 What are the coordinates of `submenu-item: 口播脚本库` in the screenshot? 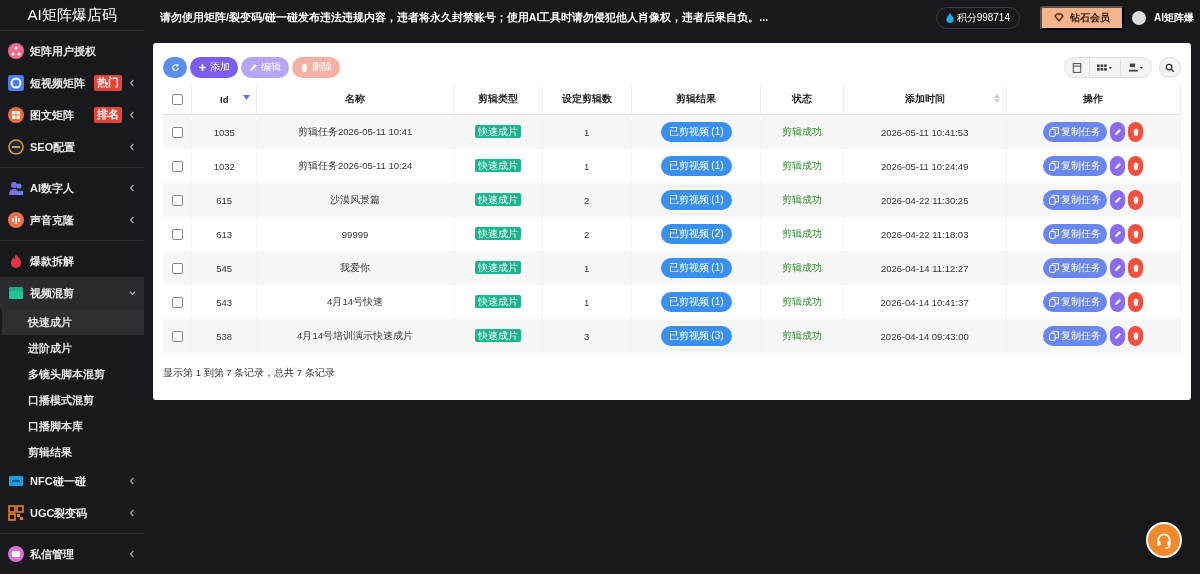 It's located at (73, 426).